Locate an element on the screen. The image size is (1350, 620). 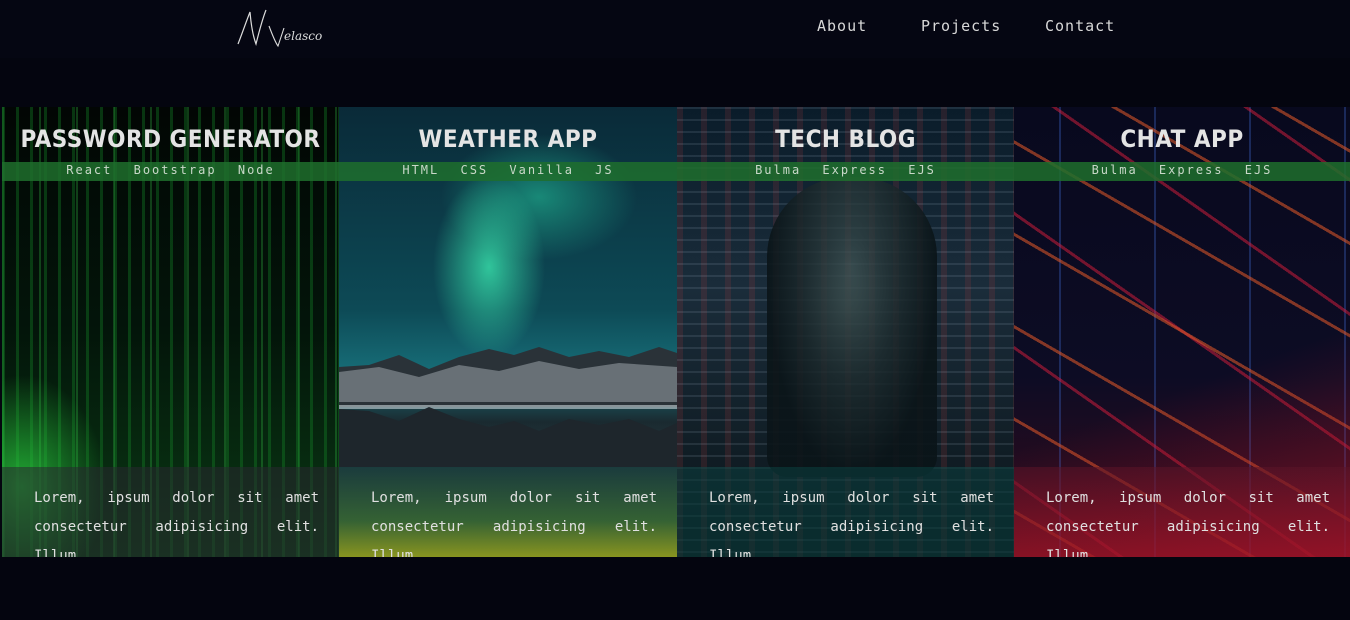
mountain-image is located at coordinates (508, 407).